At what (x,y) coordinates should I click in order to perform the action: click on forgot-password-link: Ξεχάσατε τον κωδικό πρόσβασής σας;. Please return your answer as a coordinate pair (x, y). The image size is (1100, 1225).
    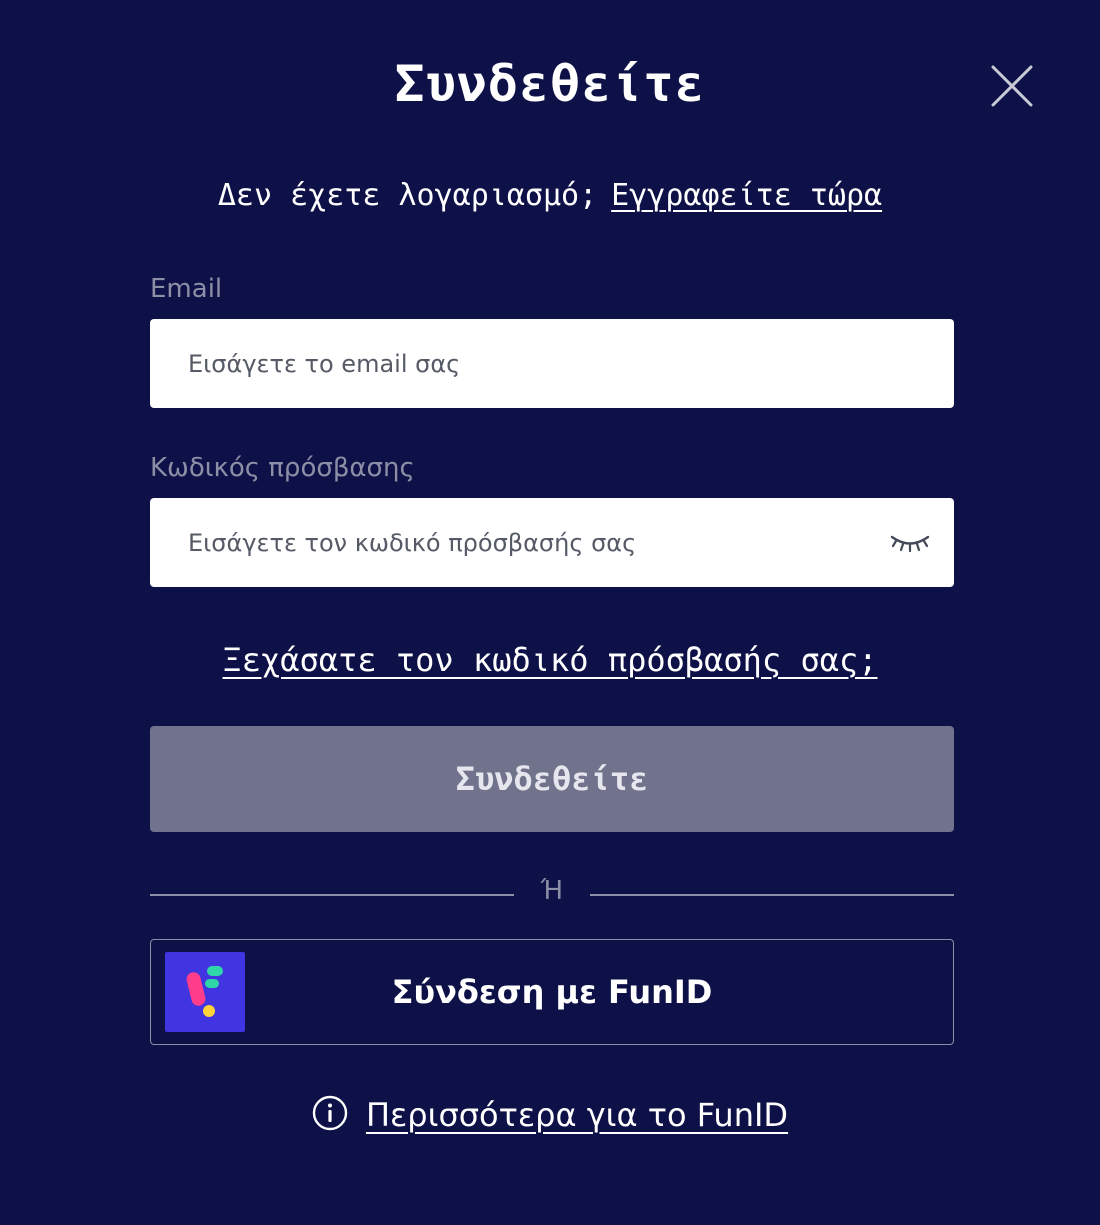
    Looking at the image, I should click on (549, 660).